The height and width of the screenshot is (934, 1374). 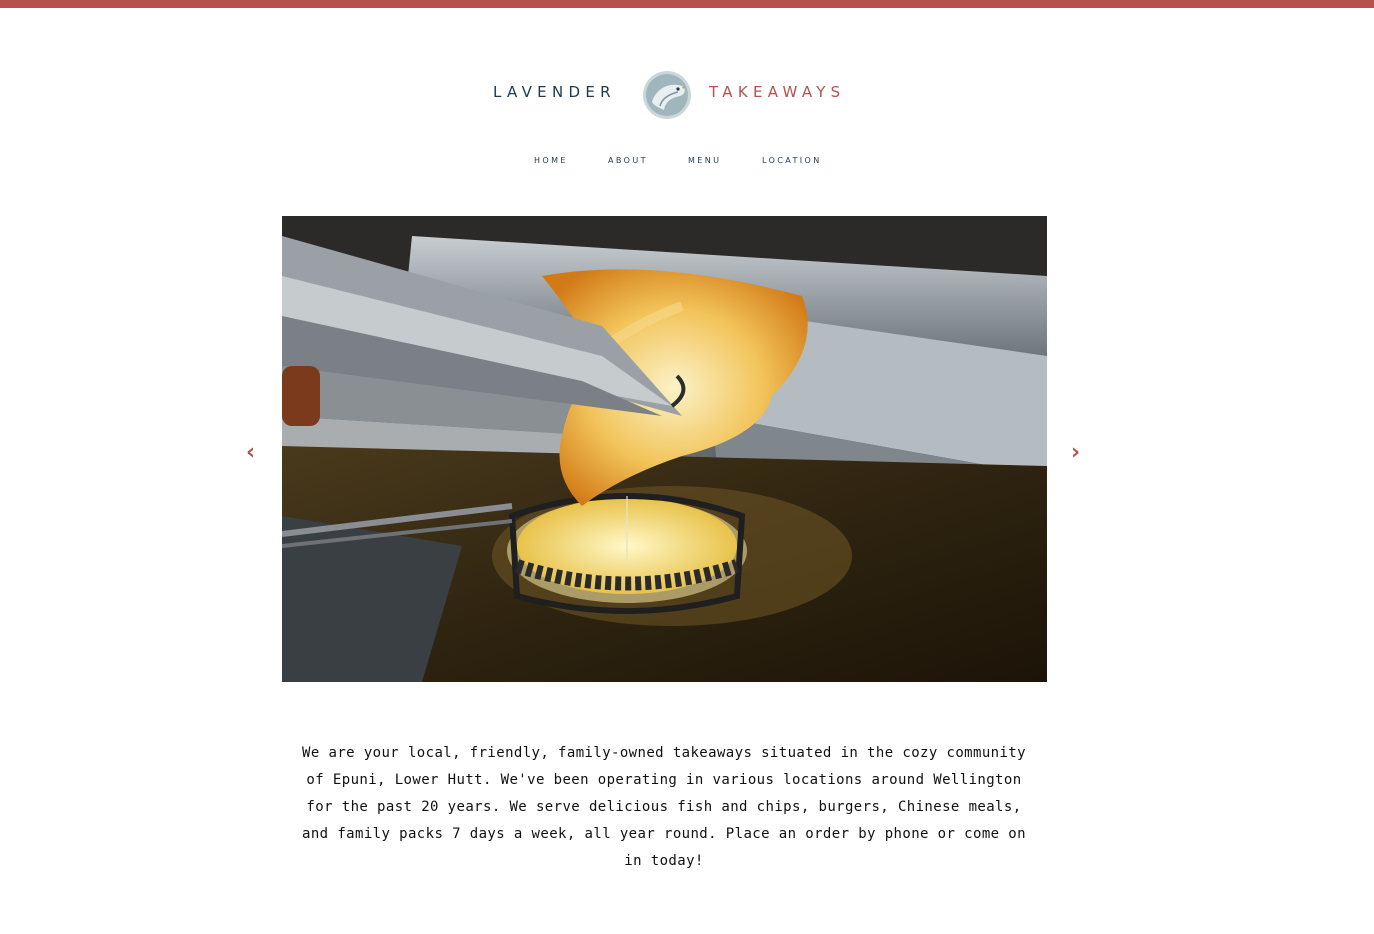 What do you see at coordinates (687, 4) in the screenshot?
I see `top-accent-bar` at bounding box center [687, 4].